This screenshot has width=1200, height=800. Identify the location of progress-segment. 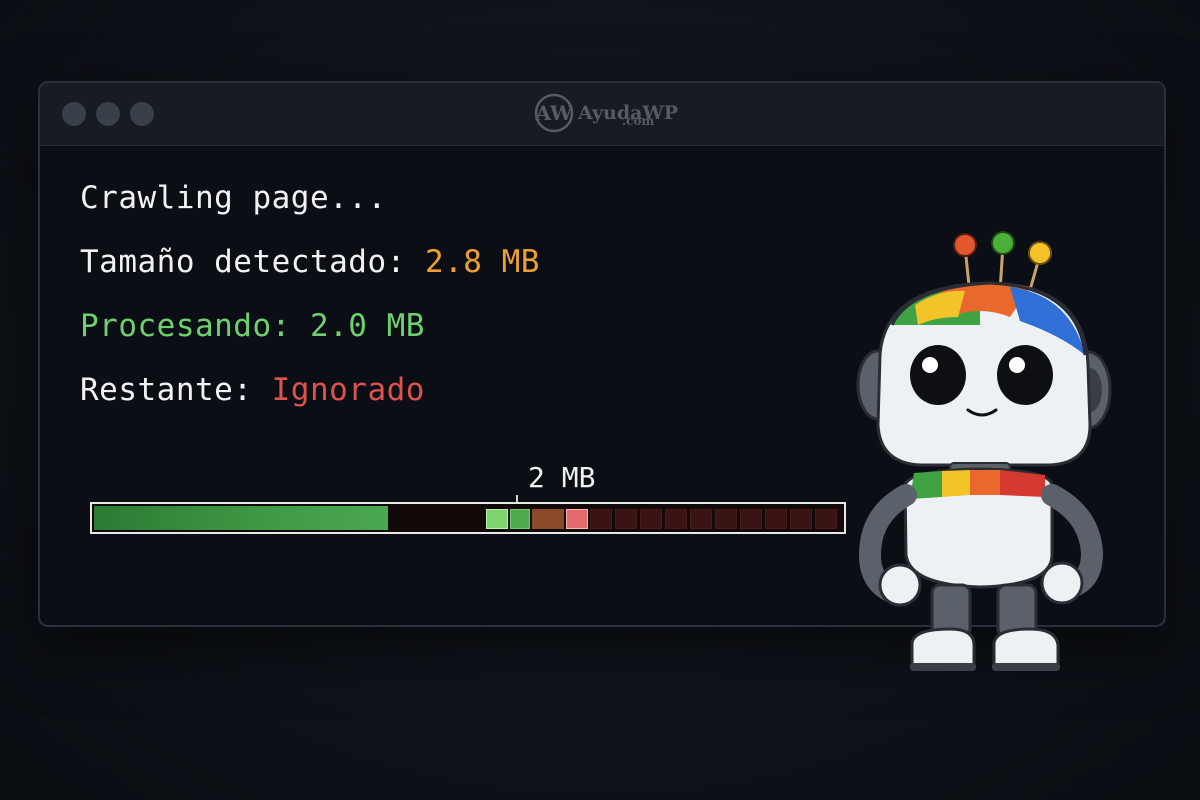
(520, 519).